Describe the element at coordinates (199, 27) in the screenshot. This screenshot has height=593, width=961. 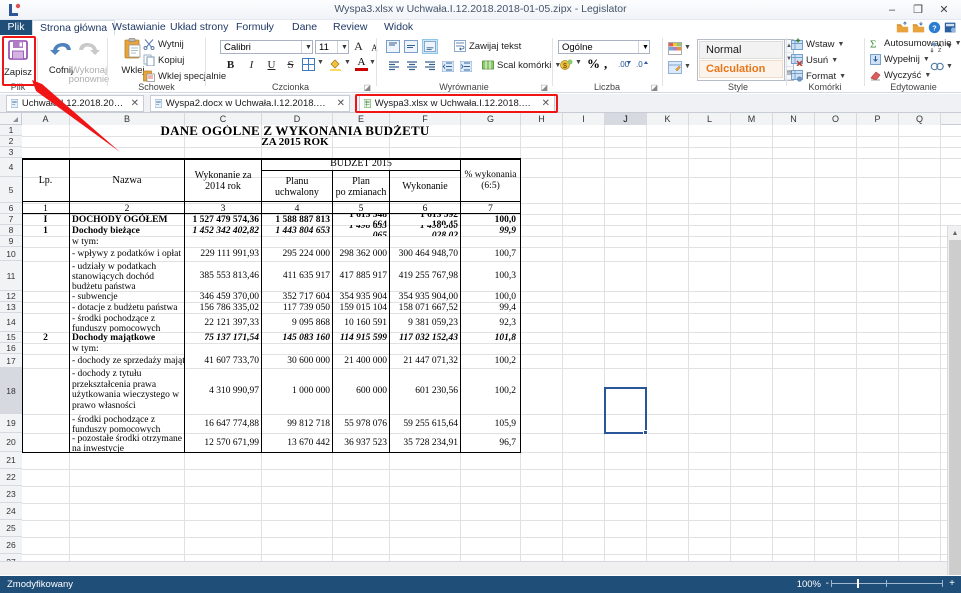
I see `ribbon-tab-uklad-strony: Układ strony` at that location.